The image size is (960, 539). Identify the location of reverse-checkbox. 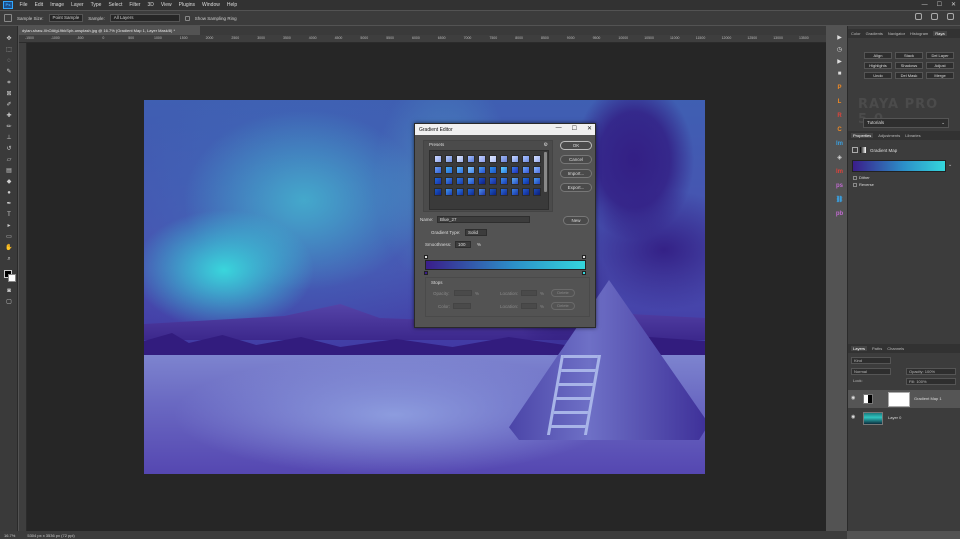
(855, 184).